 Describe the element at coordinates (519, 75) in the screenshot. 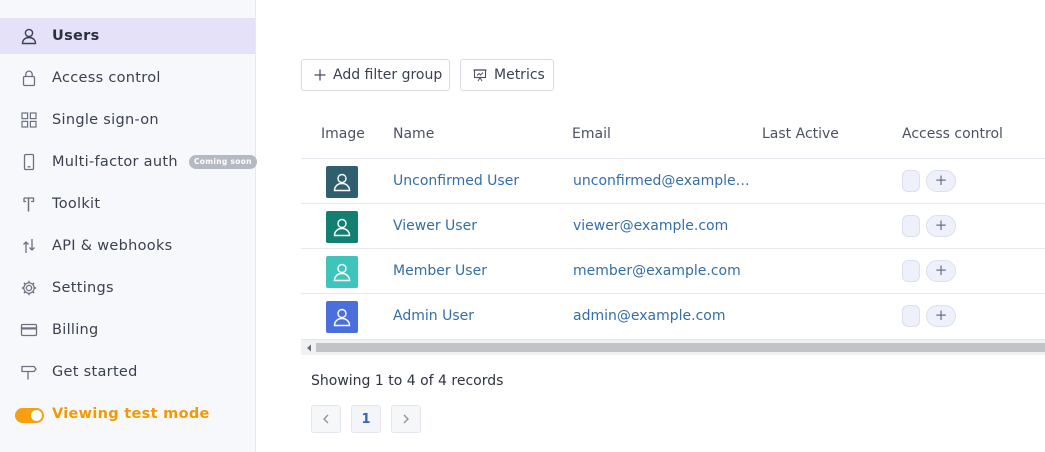

I see `metrics-label: Metrics` at that location.